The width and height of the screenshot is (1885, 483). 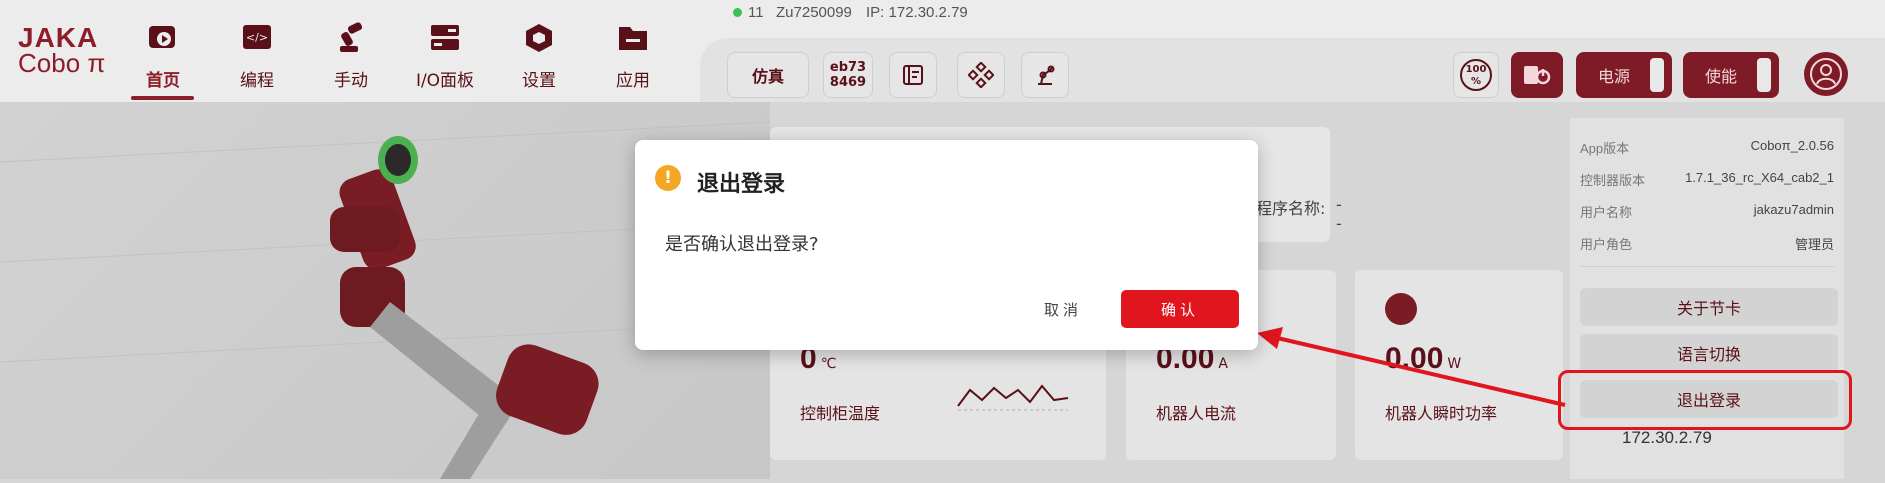 I want to click on power-toggle-button, so click(x=1537, y=75).